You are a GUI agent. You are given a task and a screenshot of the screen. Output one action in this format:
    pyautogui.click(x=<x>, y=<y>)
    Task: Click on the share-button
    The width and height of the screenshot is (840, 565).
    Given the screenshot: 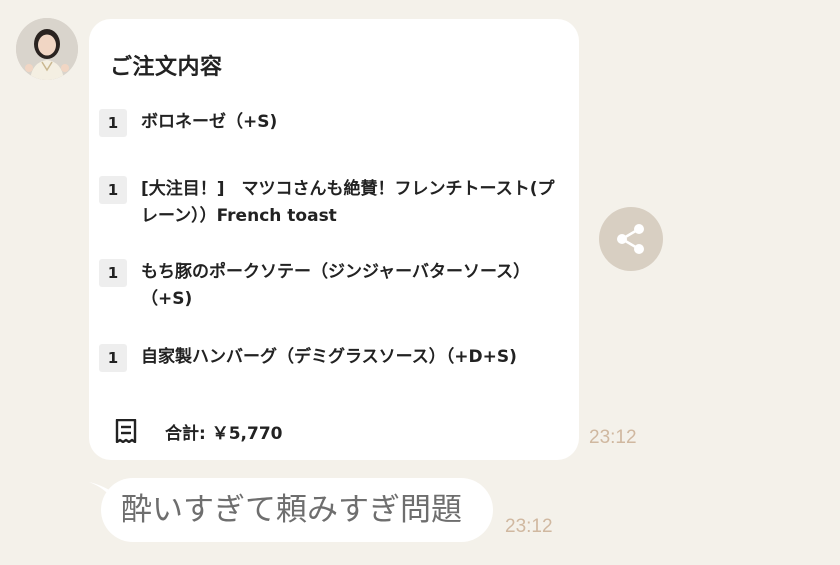 What is the action you would take?
    pyautogui.click(x=631, y=239)
    